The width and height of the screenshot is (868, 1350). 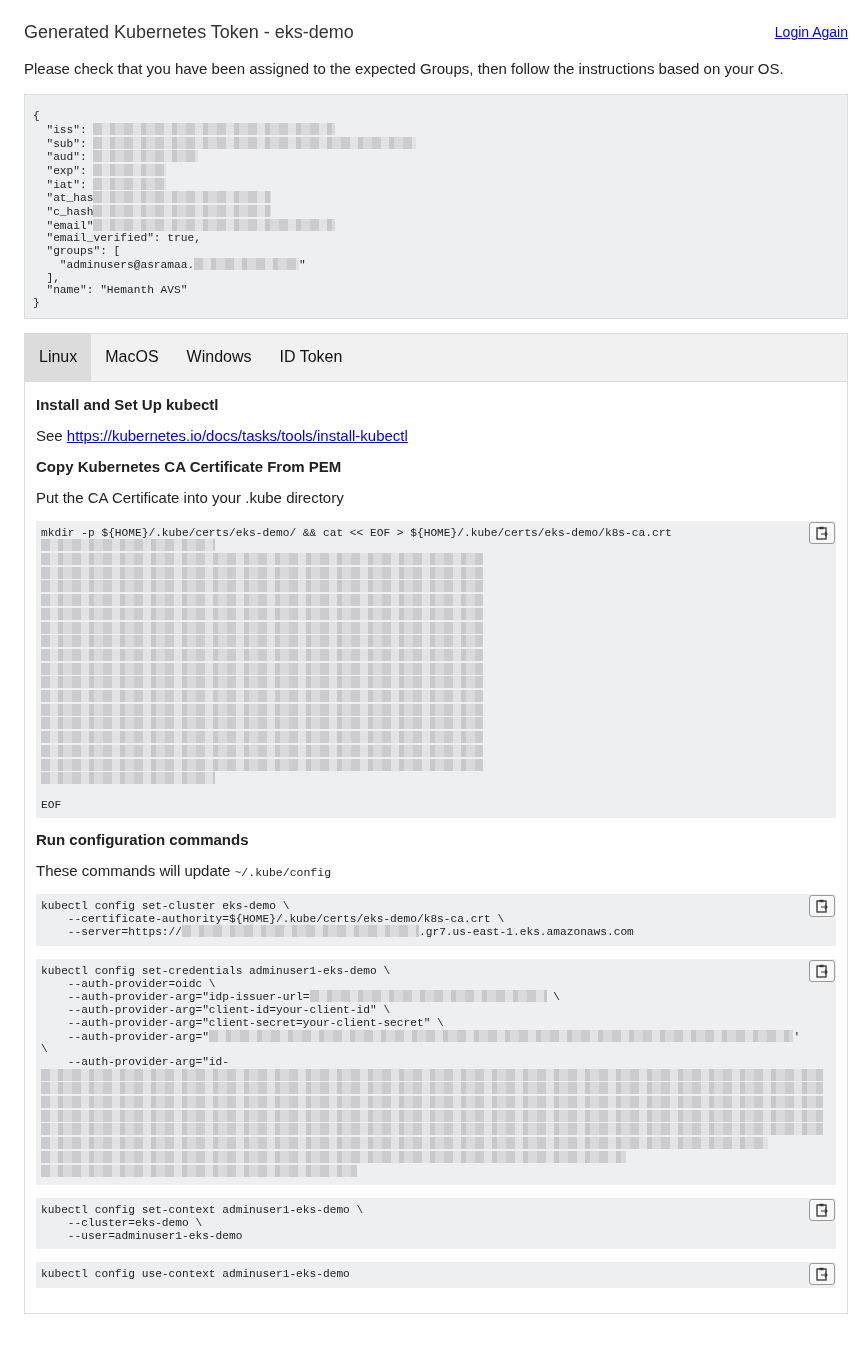 I want to click on code-text: --auth-provider-arg="idp-issuer-url=, so click(x=188, y=997).